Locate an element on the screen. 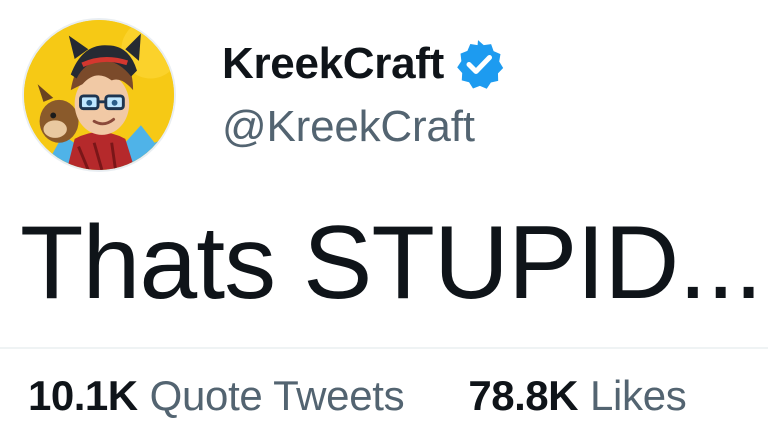 Image resolution: width=768 pixels, height=432 pixels. author-header: KreekCraft is located at coordinates (363, 64).